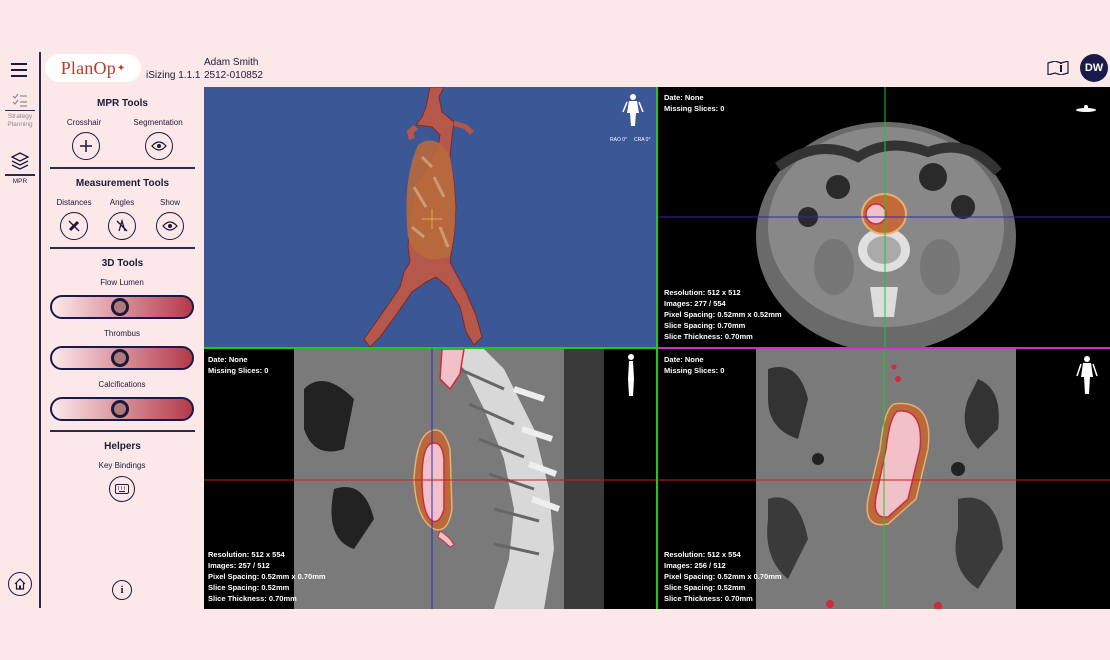 The image size is (1110, 660). I want to click on sagittal-slice-spacing: Slice Spacing: 0.52mm, so click(249, 587).